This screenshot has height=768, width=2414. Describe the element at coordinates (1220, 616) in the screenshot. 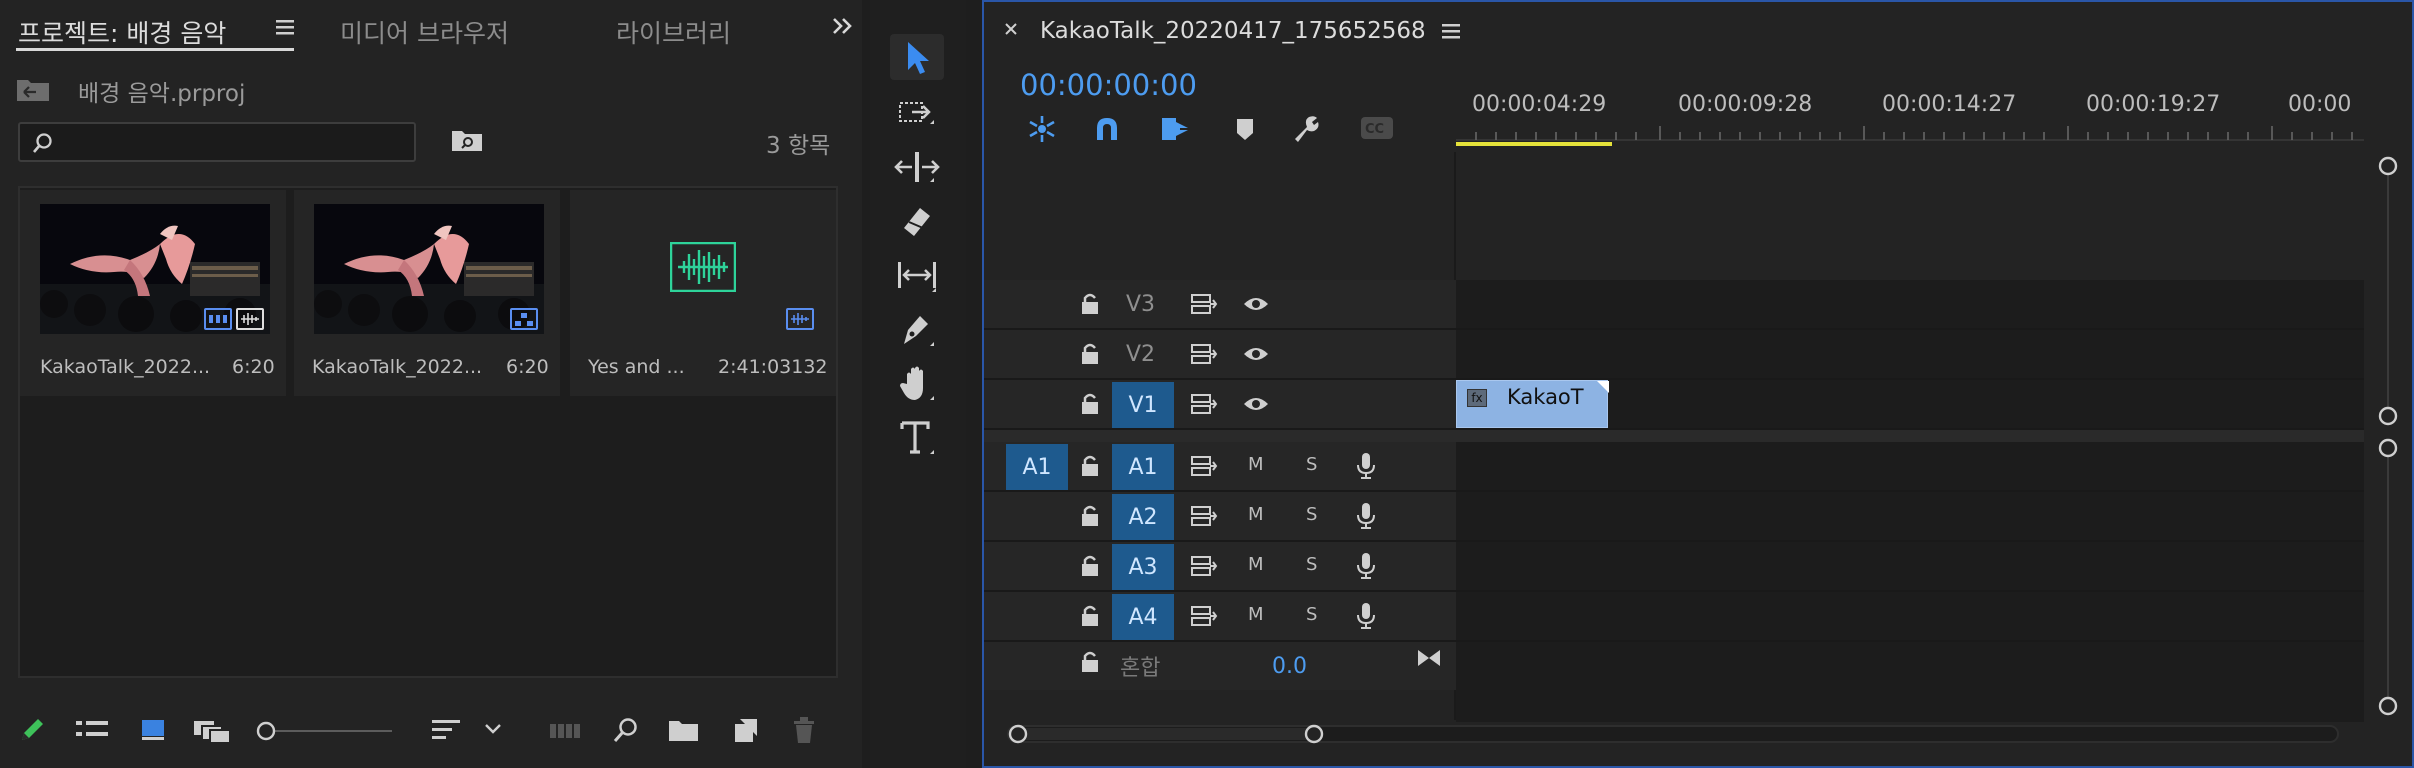

I see `track-header-a4: A4 M S` at that location.